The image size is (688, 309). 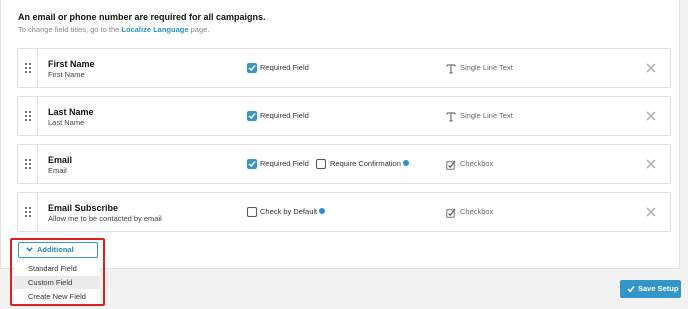 I want to click on localize-language-link: Localize Language, so click(x=154, y=29).